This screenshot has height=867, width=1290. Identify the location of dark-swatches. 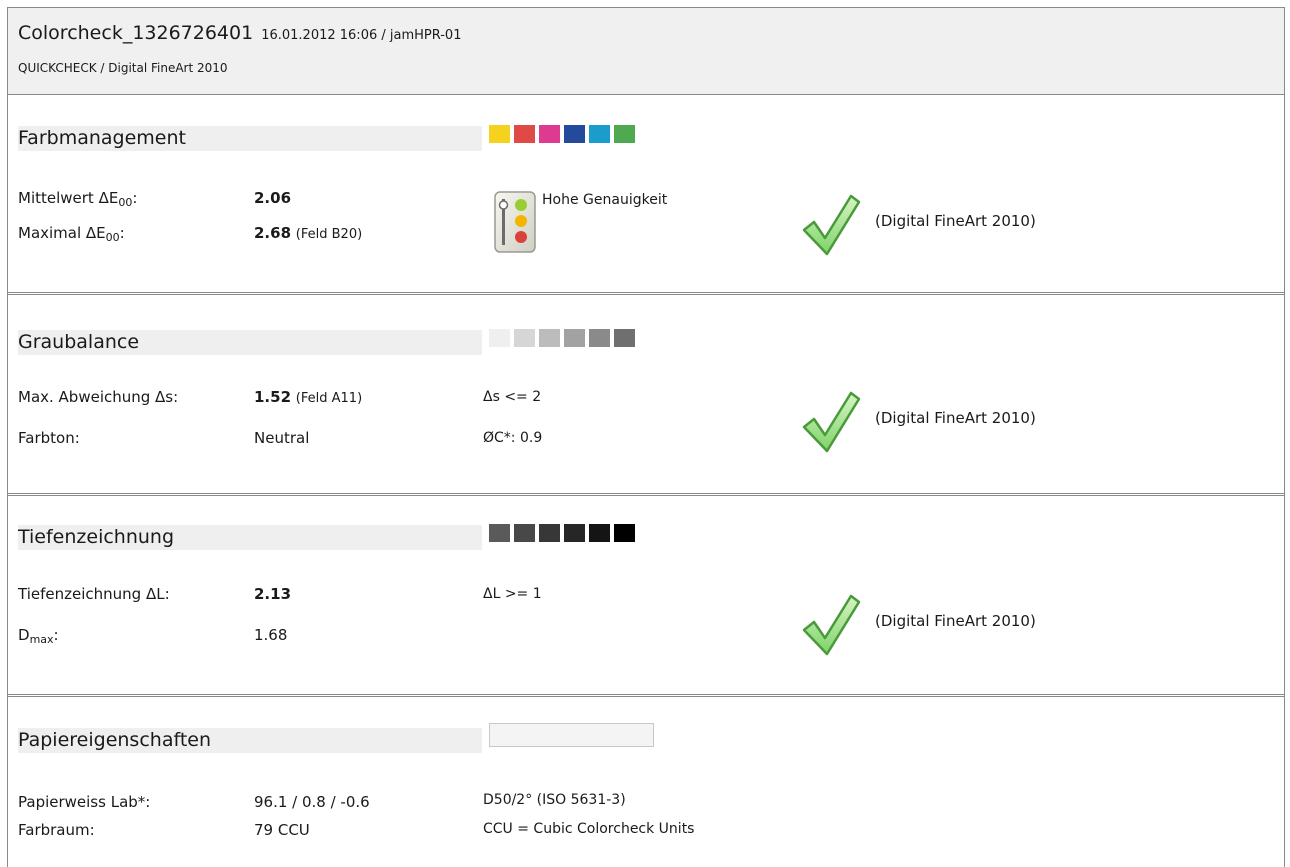
(562, 533).